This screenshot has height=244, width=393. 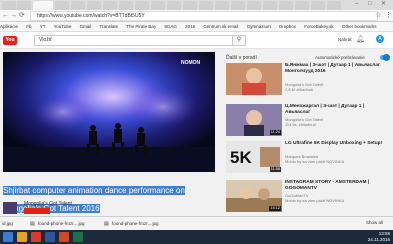 What do you see at coordinates (28, 26) in the screenshot?
I see `bookmark: Fb` at bounding box center [28, 26].